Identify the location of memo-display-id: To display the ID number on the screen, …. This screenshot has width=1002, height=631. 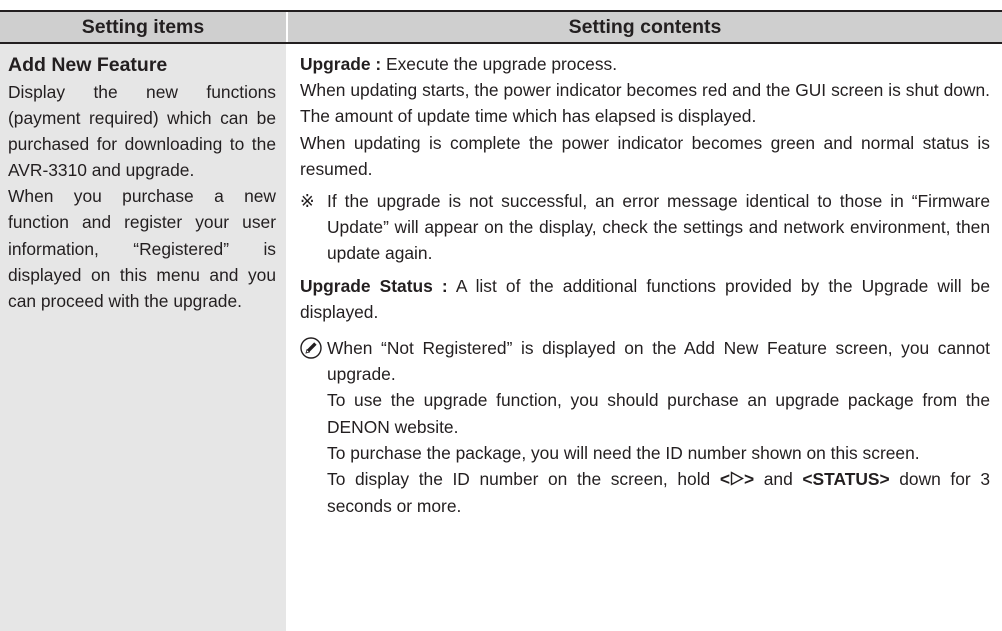
(658, 492).